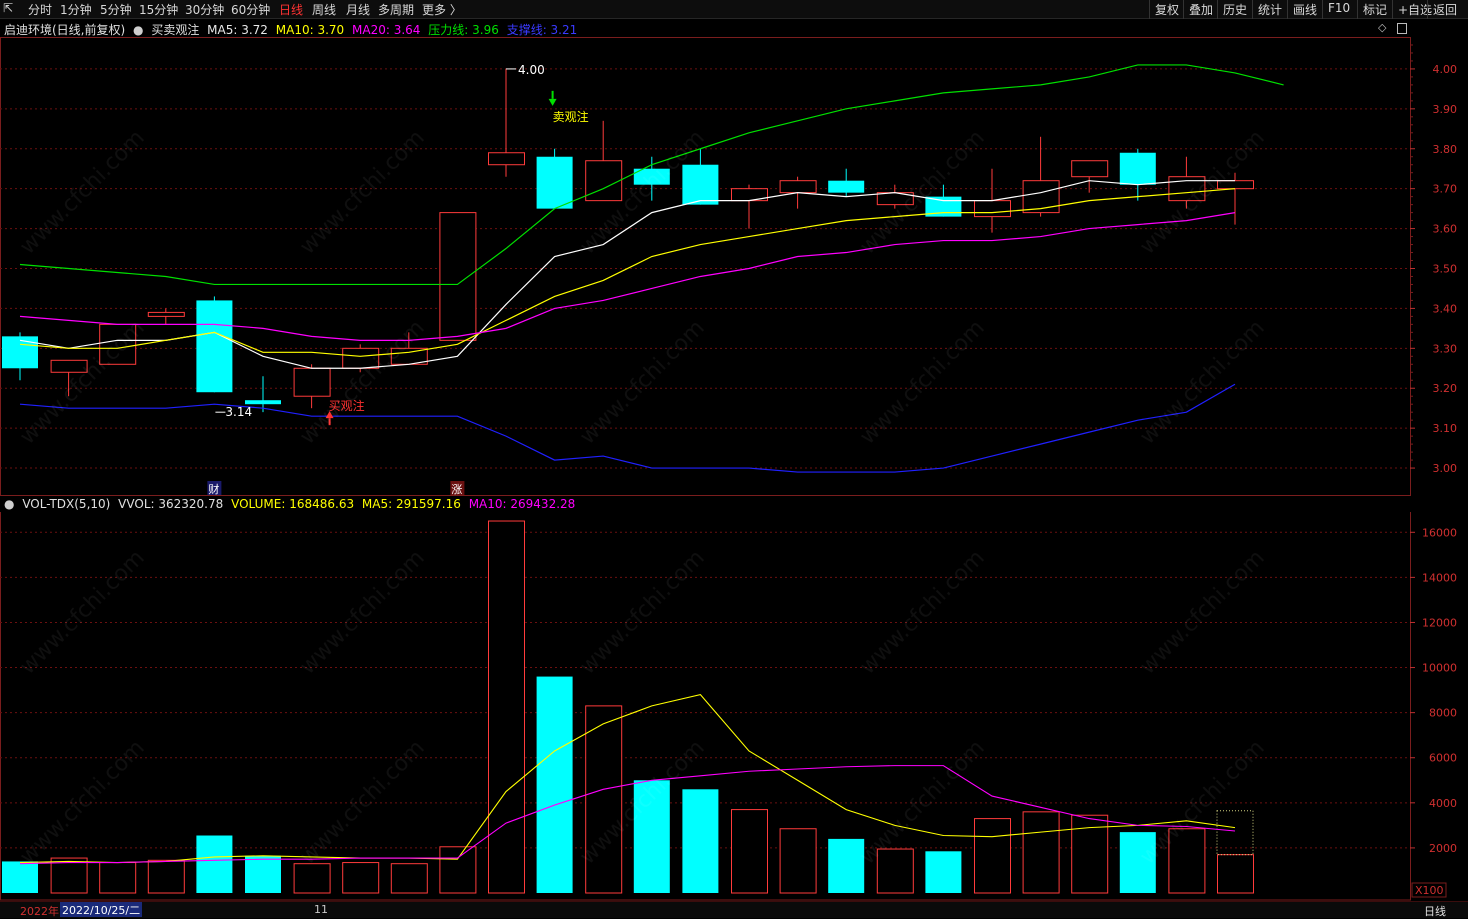  What do you see at coordinates (1439, 577) in the screenshot?
I see `volume-tick-label: 14000` at bounding box center [1439, 577].